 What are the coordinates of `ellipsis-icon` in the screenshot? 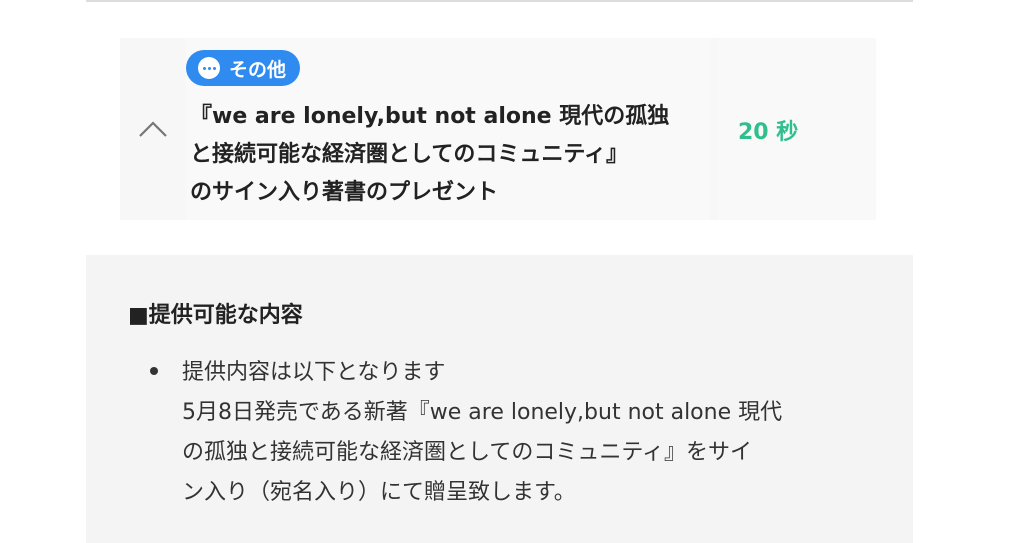 It's located at (209, 68).